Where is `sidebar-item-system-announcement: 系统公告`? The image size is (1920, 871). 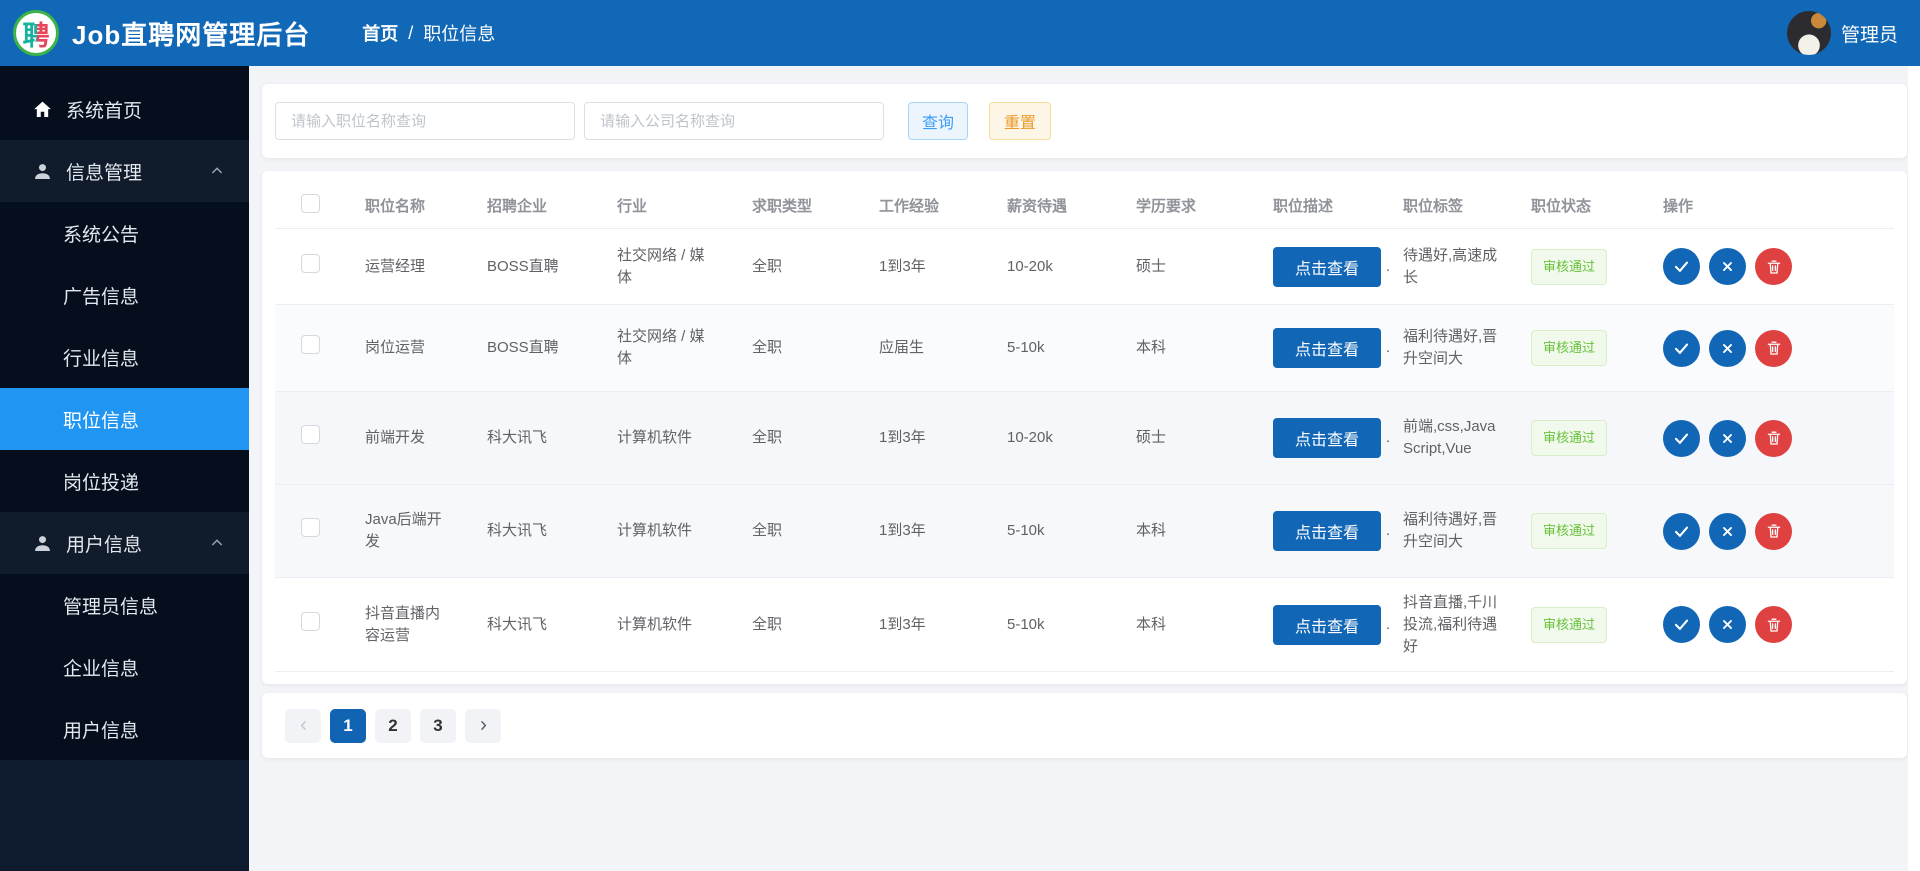 sidebar-item-system-announcement: 系统公告 is located at coordinates (124, 233).